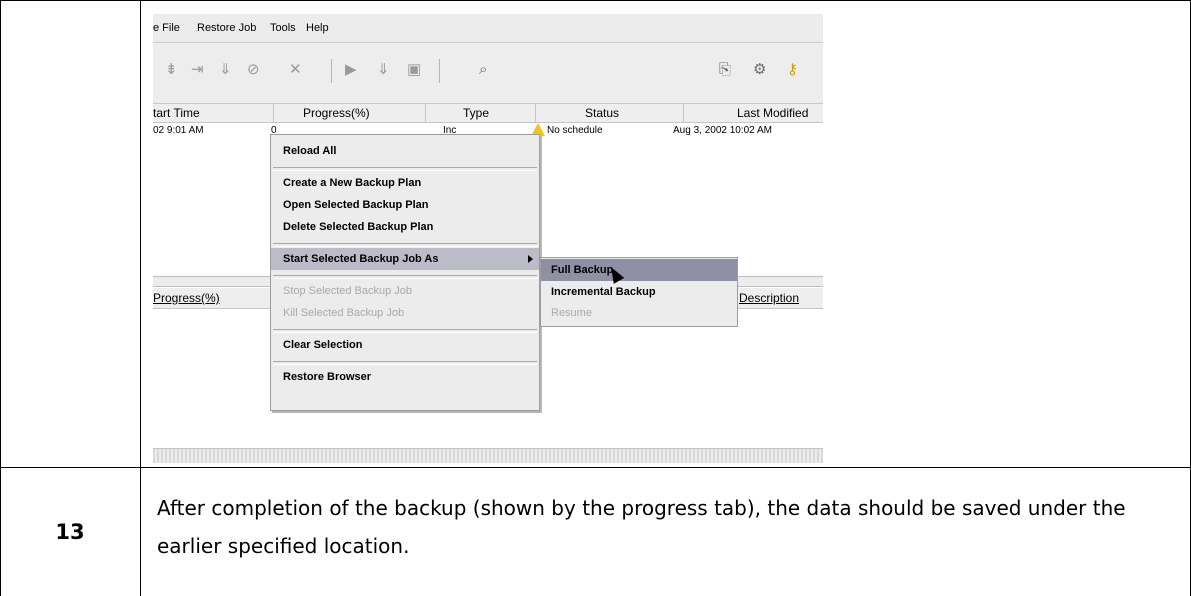  I want to click on submenu-arrow-icon, so click(530, 259).